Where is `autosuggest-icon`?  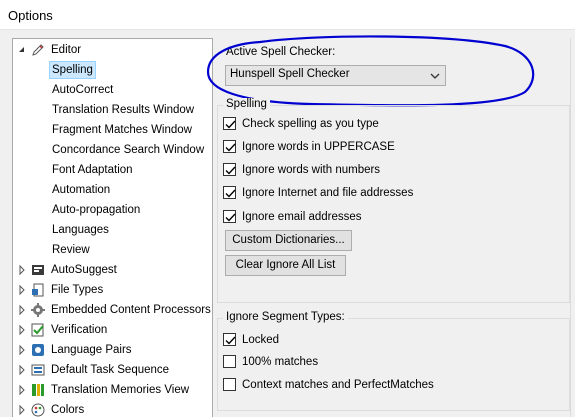 autosuggest-icon is located at coordinates (38, 270).